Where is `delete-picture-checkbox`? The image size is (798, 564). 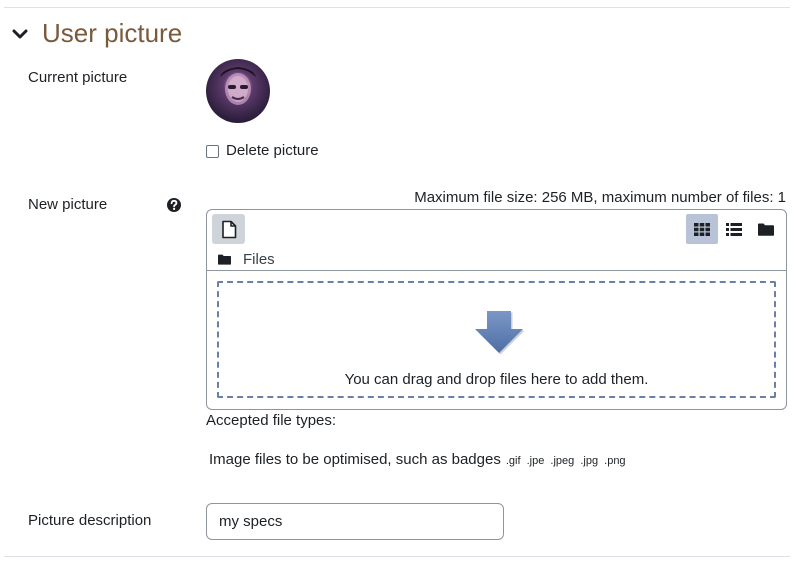 delete-picture-checkbox is located at coordinates (212, 151).